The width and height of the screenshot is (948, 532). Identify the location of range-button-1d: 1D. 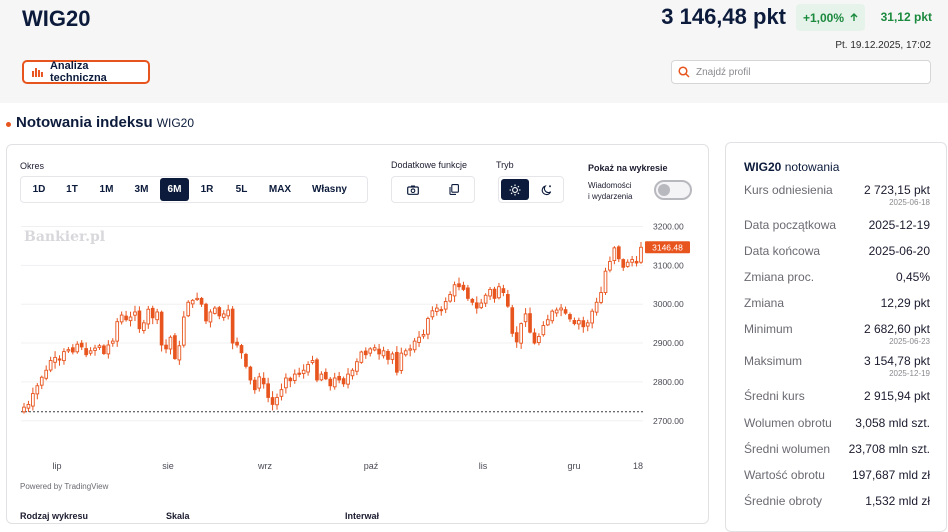
(39, 189).